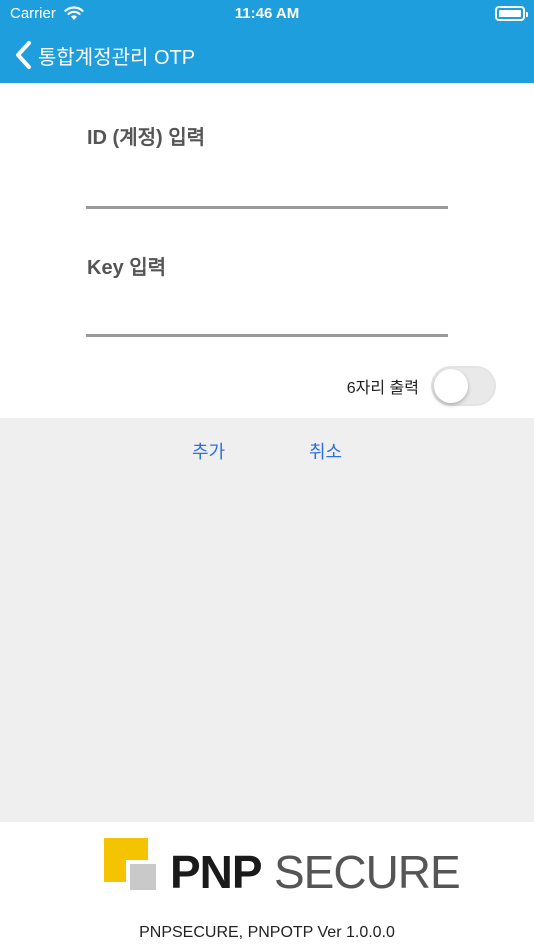 Image resolution: width=534 pixels, height=950 pixels. What do you see at coordinates (451, 386) in the screenshot?
I see `toggle-knob` at bounding box center [451, 386].